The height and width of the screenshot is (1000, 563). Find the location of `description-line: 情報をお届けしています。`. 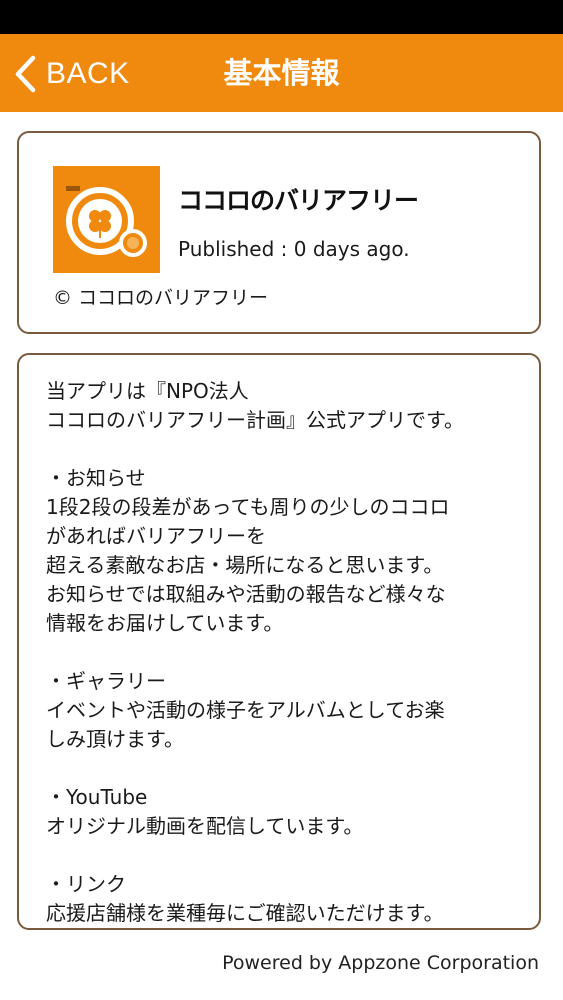

description-line: 情報をお届けしています。 is located at coordinates (165, 623).